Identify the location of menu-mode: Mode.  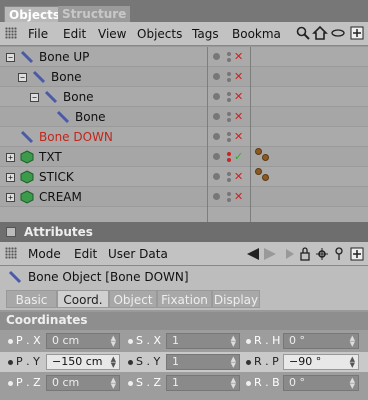
(44, 254).